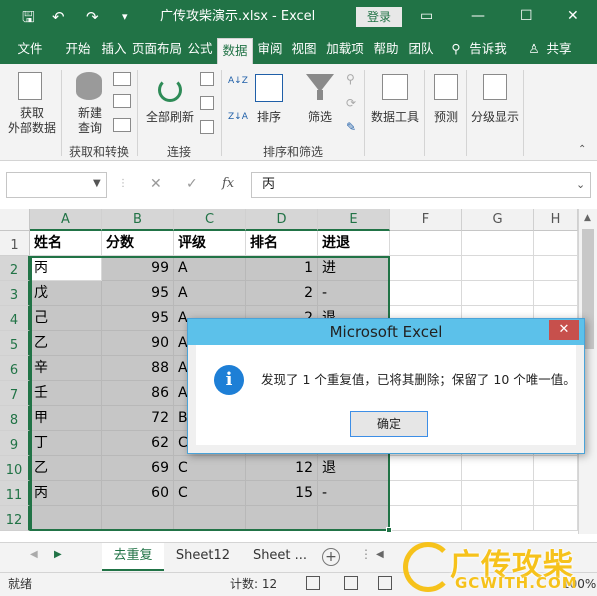 This screenshot has width=597, height=596. Describe the element at coordinates (15, 443) in the screenshot. I see `row-header: 9` at that location.